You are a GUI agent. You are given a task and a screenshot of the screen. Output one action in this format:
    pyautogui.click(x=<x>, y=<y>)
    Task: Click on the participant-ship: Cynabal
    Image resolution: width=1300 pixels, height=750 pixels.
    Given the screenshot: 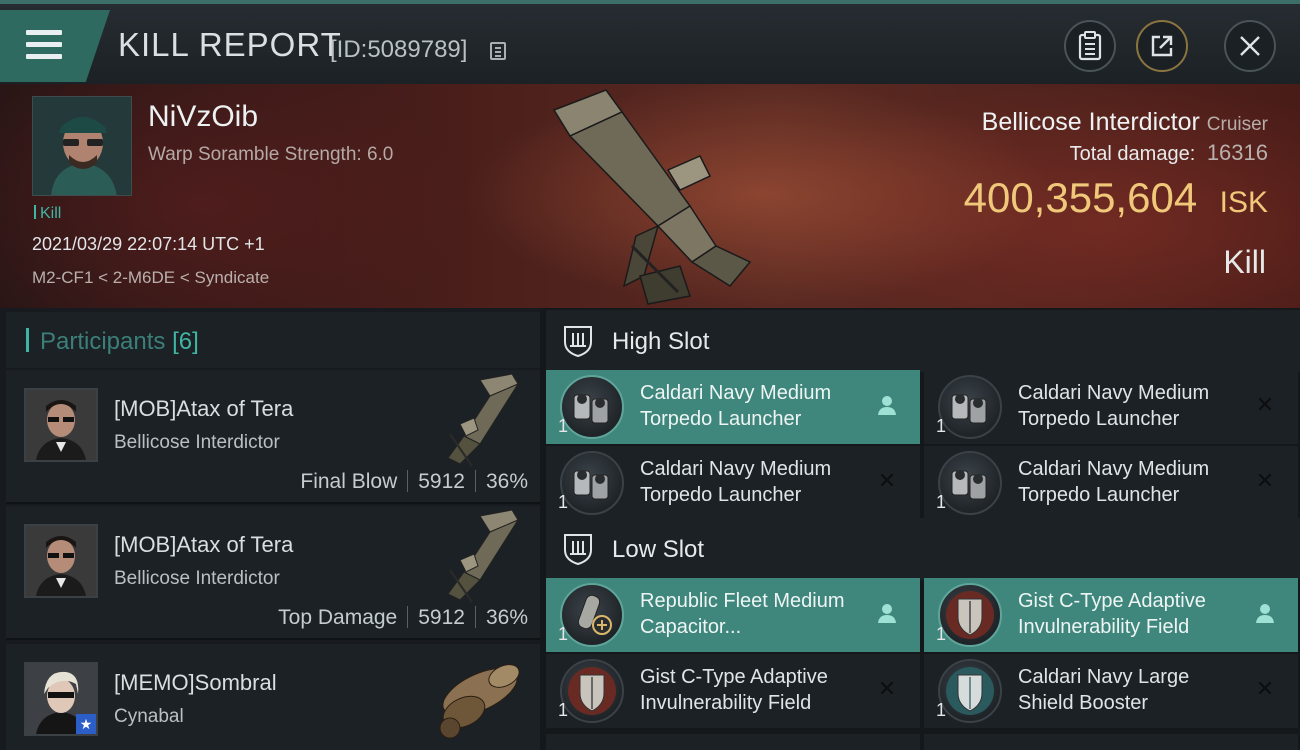 What is the action you would take?
    pyautogui.click(x=149, y=716)
    